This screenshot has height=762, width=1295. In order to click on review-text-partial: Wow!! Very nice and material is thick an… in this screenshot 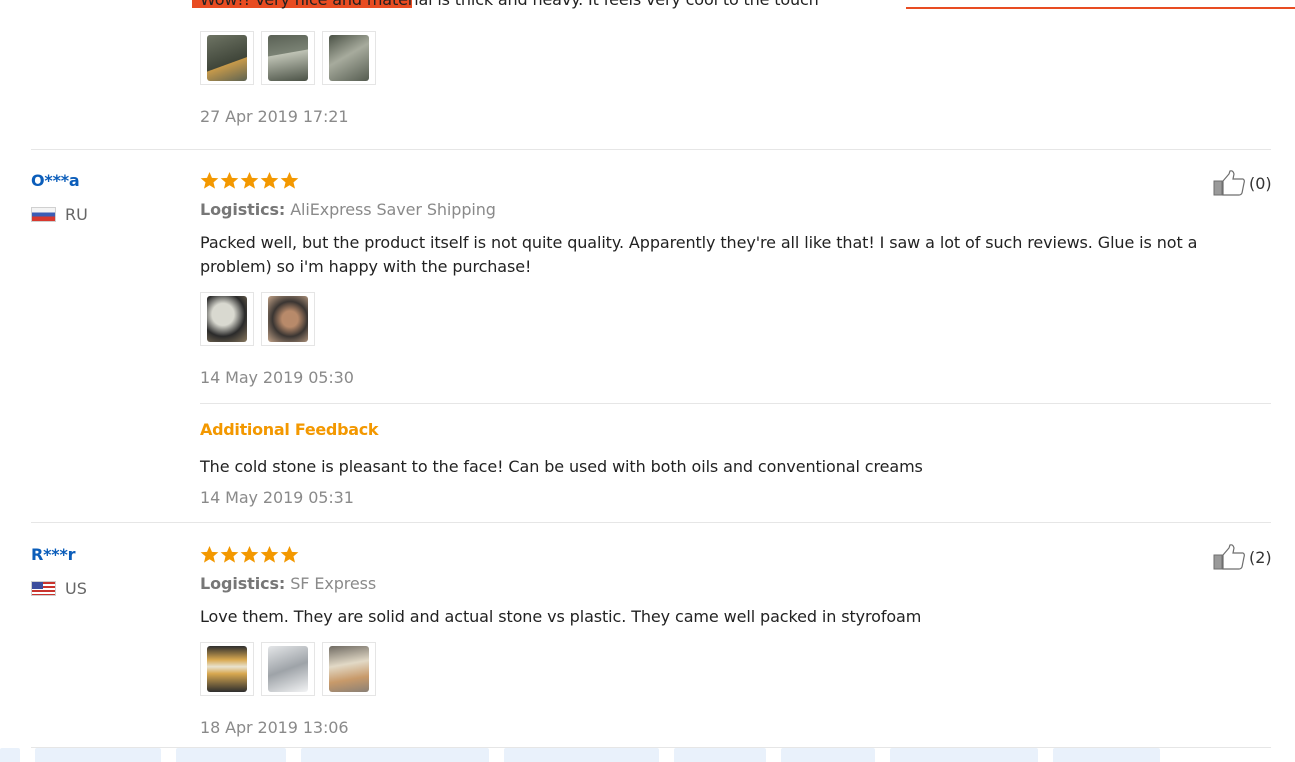, I will do `click(509, 4)`.